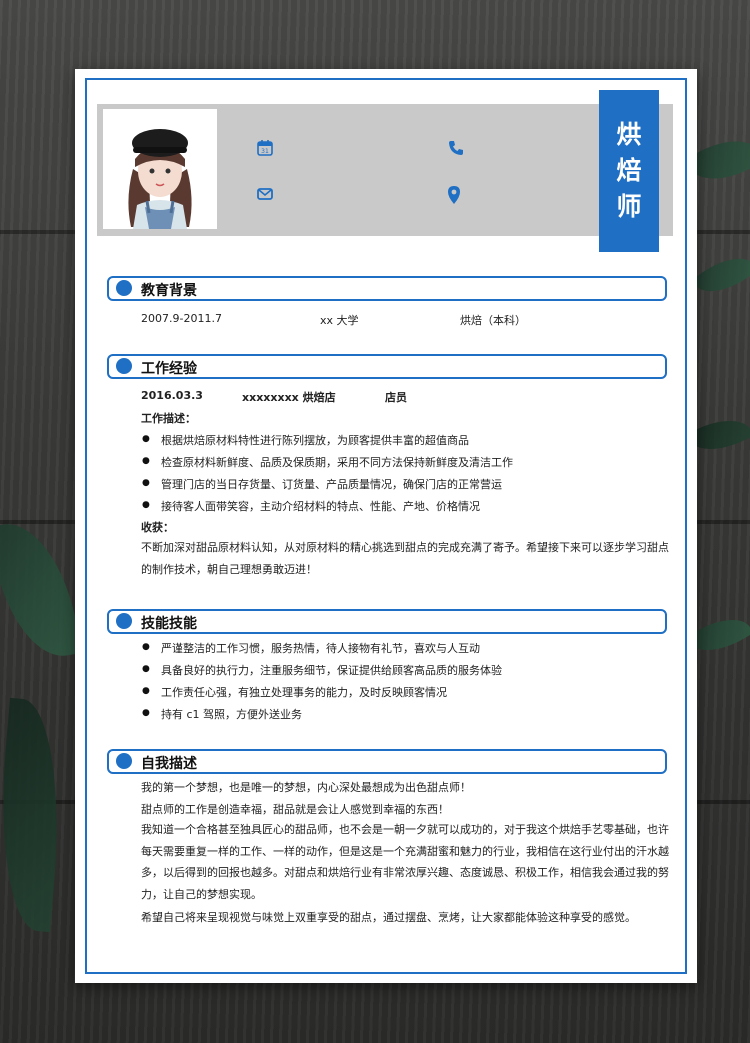  Describe the element at coordinates (396, 397) in the screenshot. I see `work-position: 店员` at that location.